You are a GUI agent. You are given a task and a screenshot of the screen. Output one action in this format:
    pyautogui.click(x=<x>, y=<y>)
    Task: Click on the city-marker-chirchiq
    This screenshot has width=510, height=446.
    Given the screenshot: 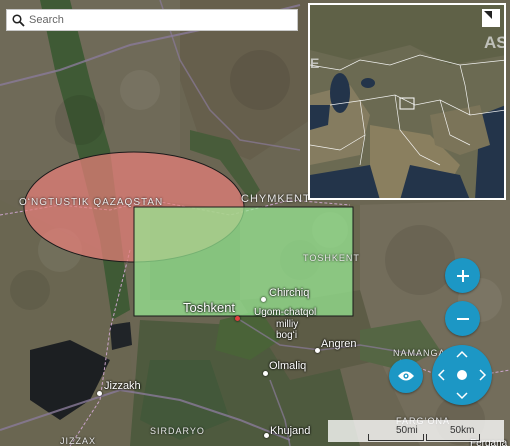 What is the action you would take?
    pyautogui.click(x=263, y=299)
    